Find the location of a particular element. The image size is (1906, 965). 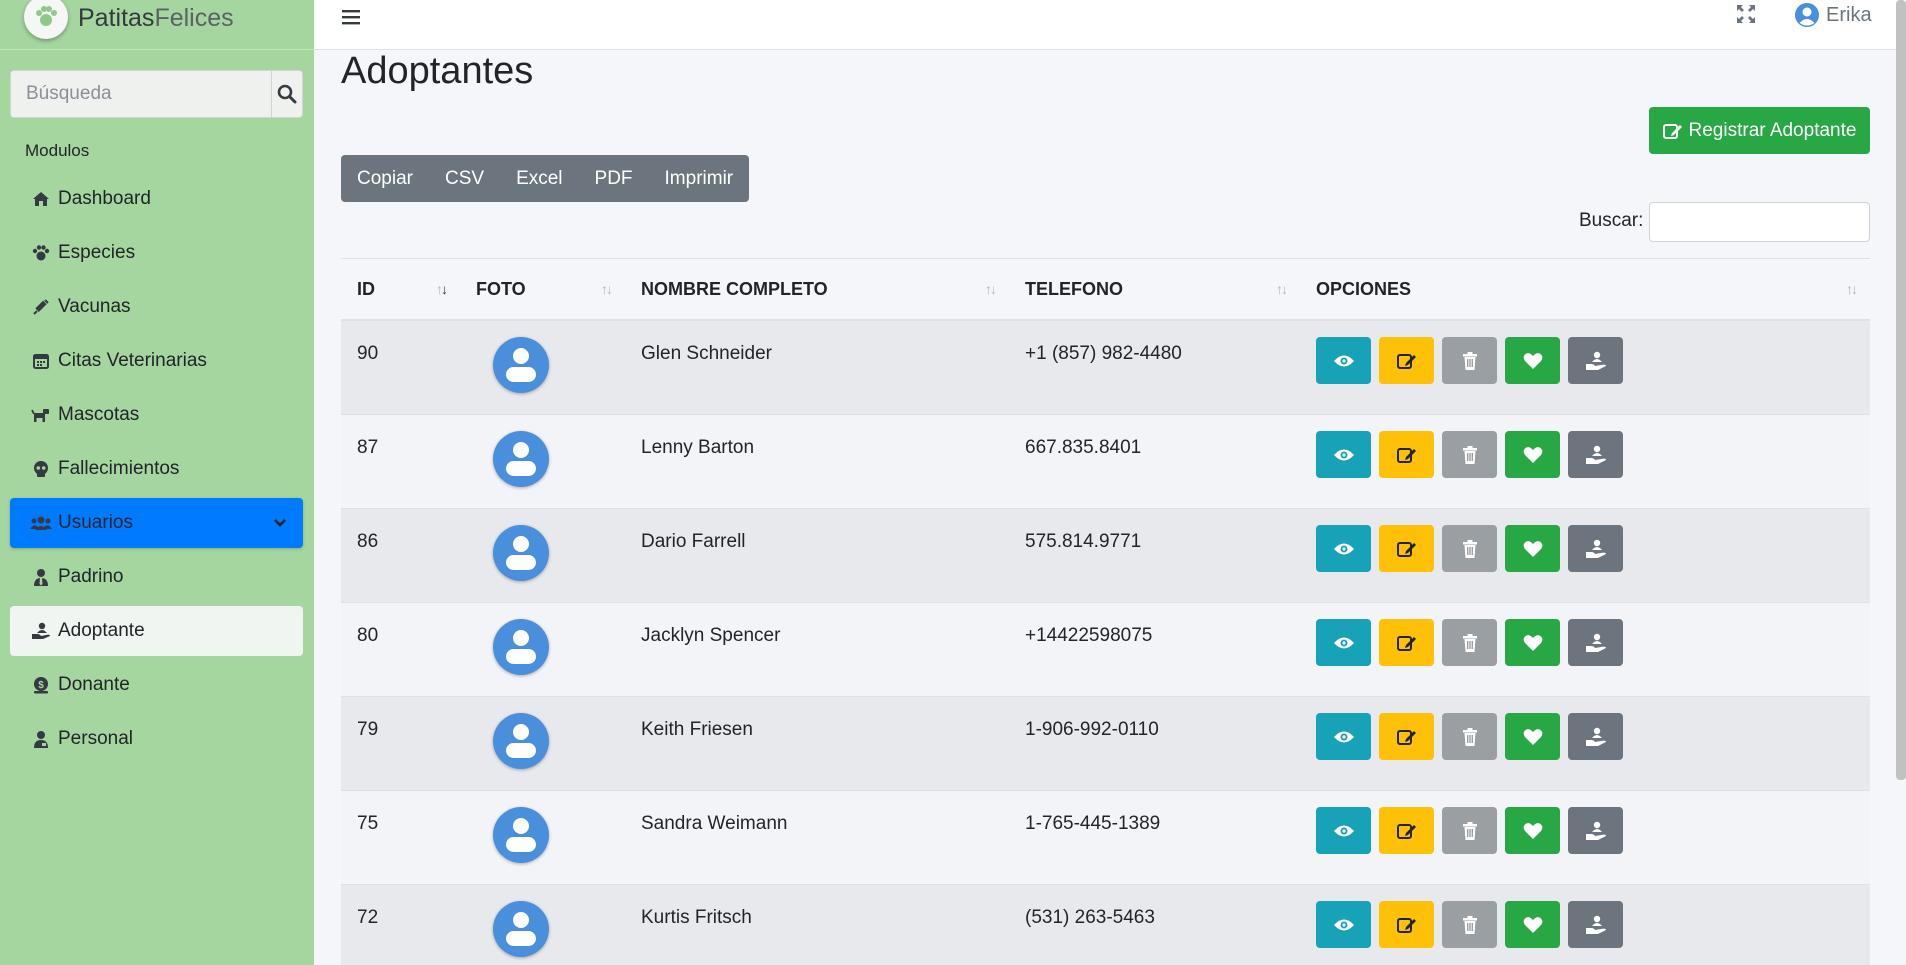

cell-name: Lenny Barton is located at coordinates (698, 447).